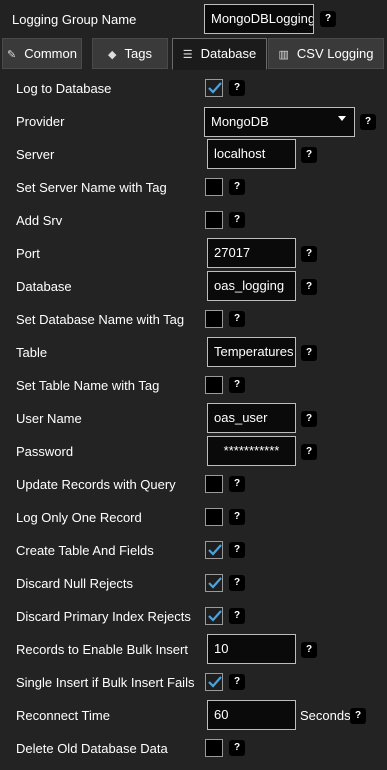 This screenshot has height=770, width=387. I want to click on server-label: Server, so click(35, 155).